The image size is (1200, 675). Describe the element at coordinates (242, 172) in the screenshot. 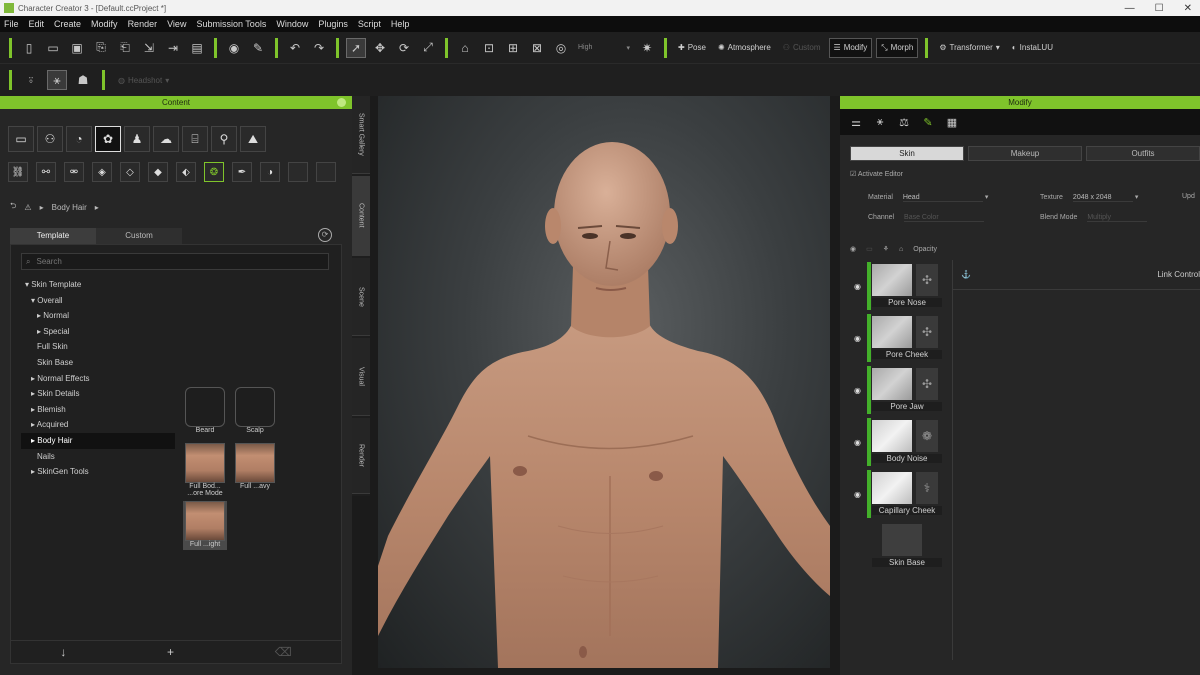

I see `eyedropper-icon: ✒` at that location.